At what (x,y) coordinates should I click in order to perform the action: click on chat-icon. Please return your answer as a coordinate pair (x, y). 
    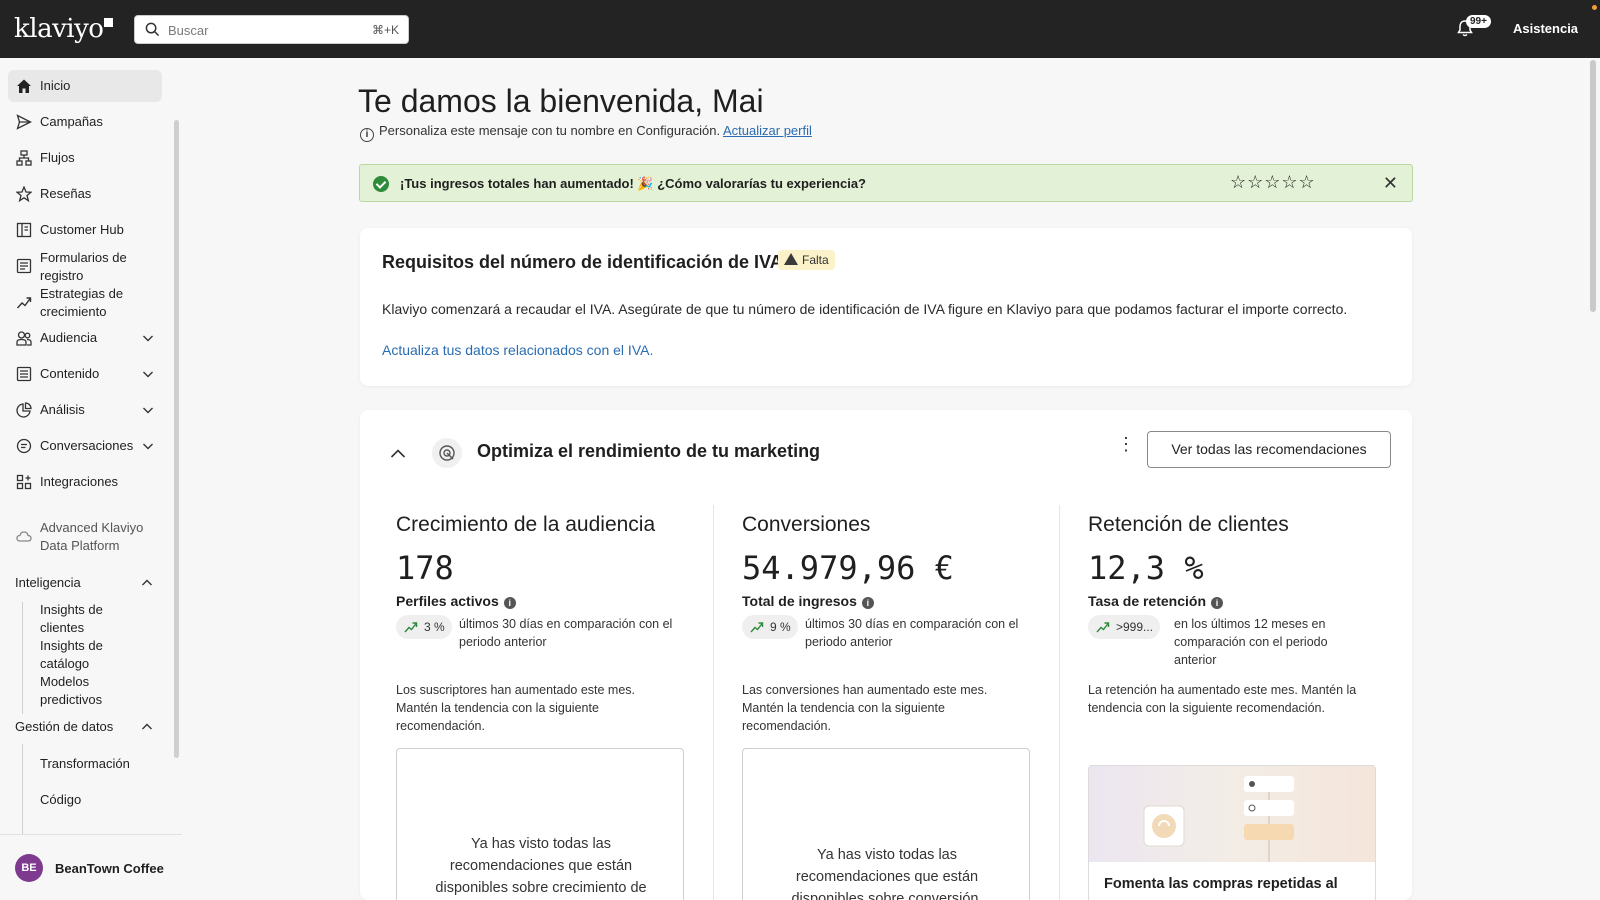
    Looking at the image, I should click on (24, 446).